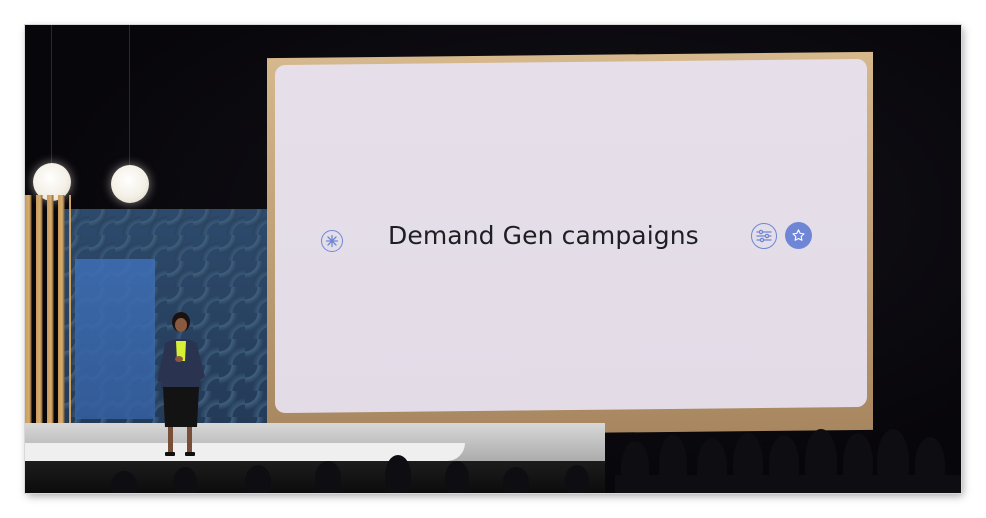  I want to click on globe-lamp, so click(130, 184).